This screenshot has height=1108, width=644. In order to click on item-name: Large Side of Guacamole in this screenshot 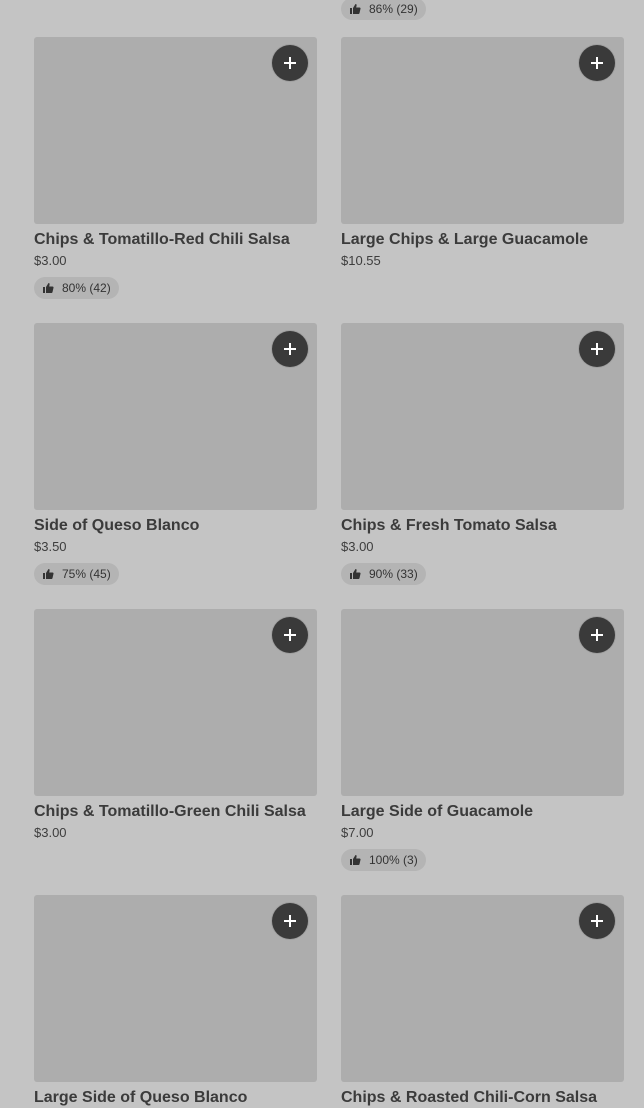, I will do `click(482, 812)`.